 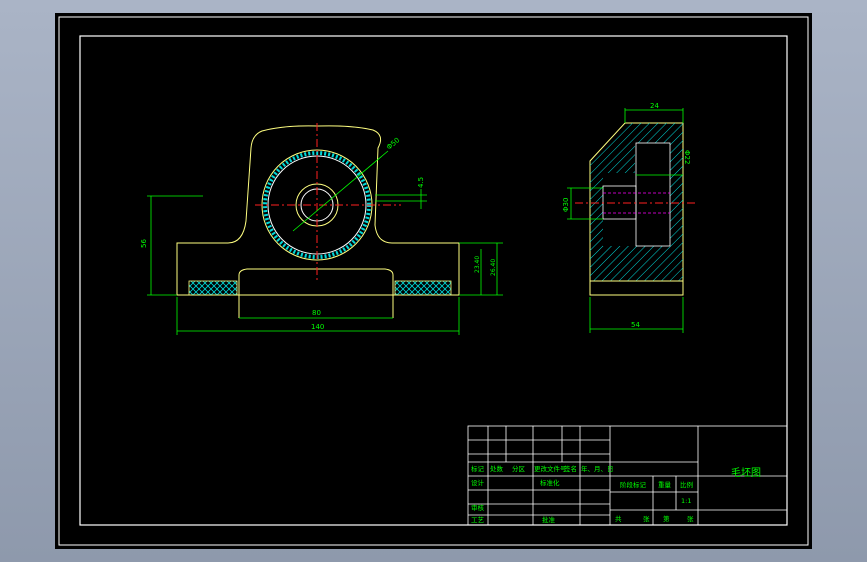 I want to click on dim-base: 23.40, so click(x=477, y=264).